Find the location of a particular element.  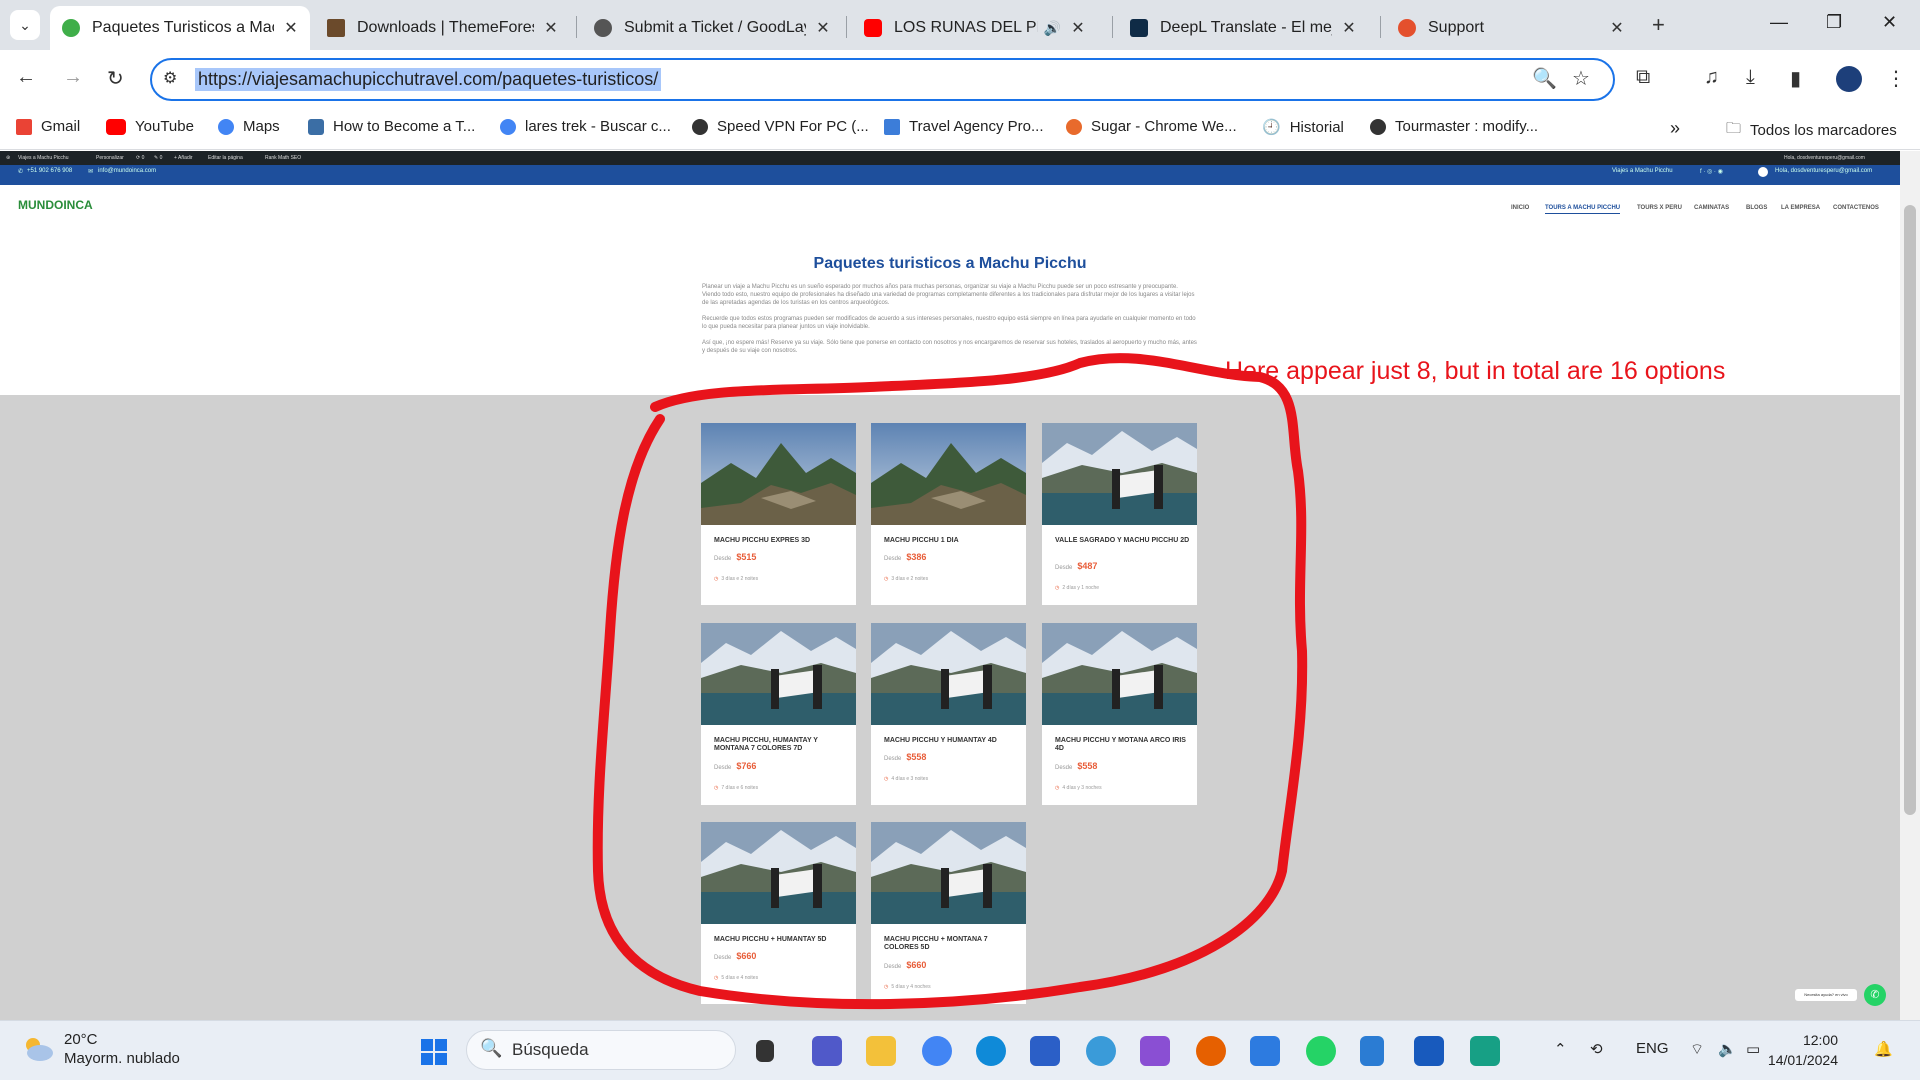

side-panel-icon: ▮ is located at coordinates (1795, 78).